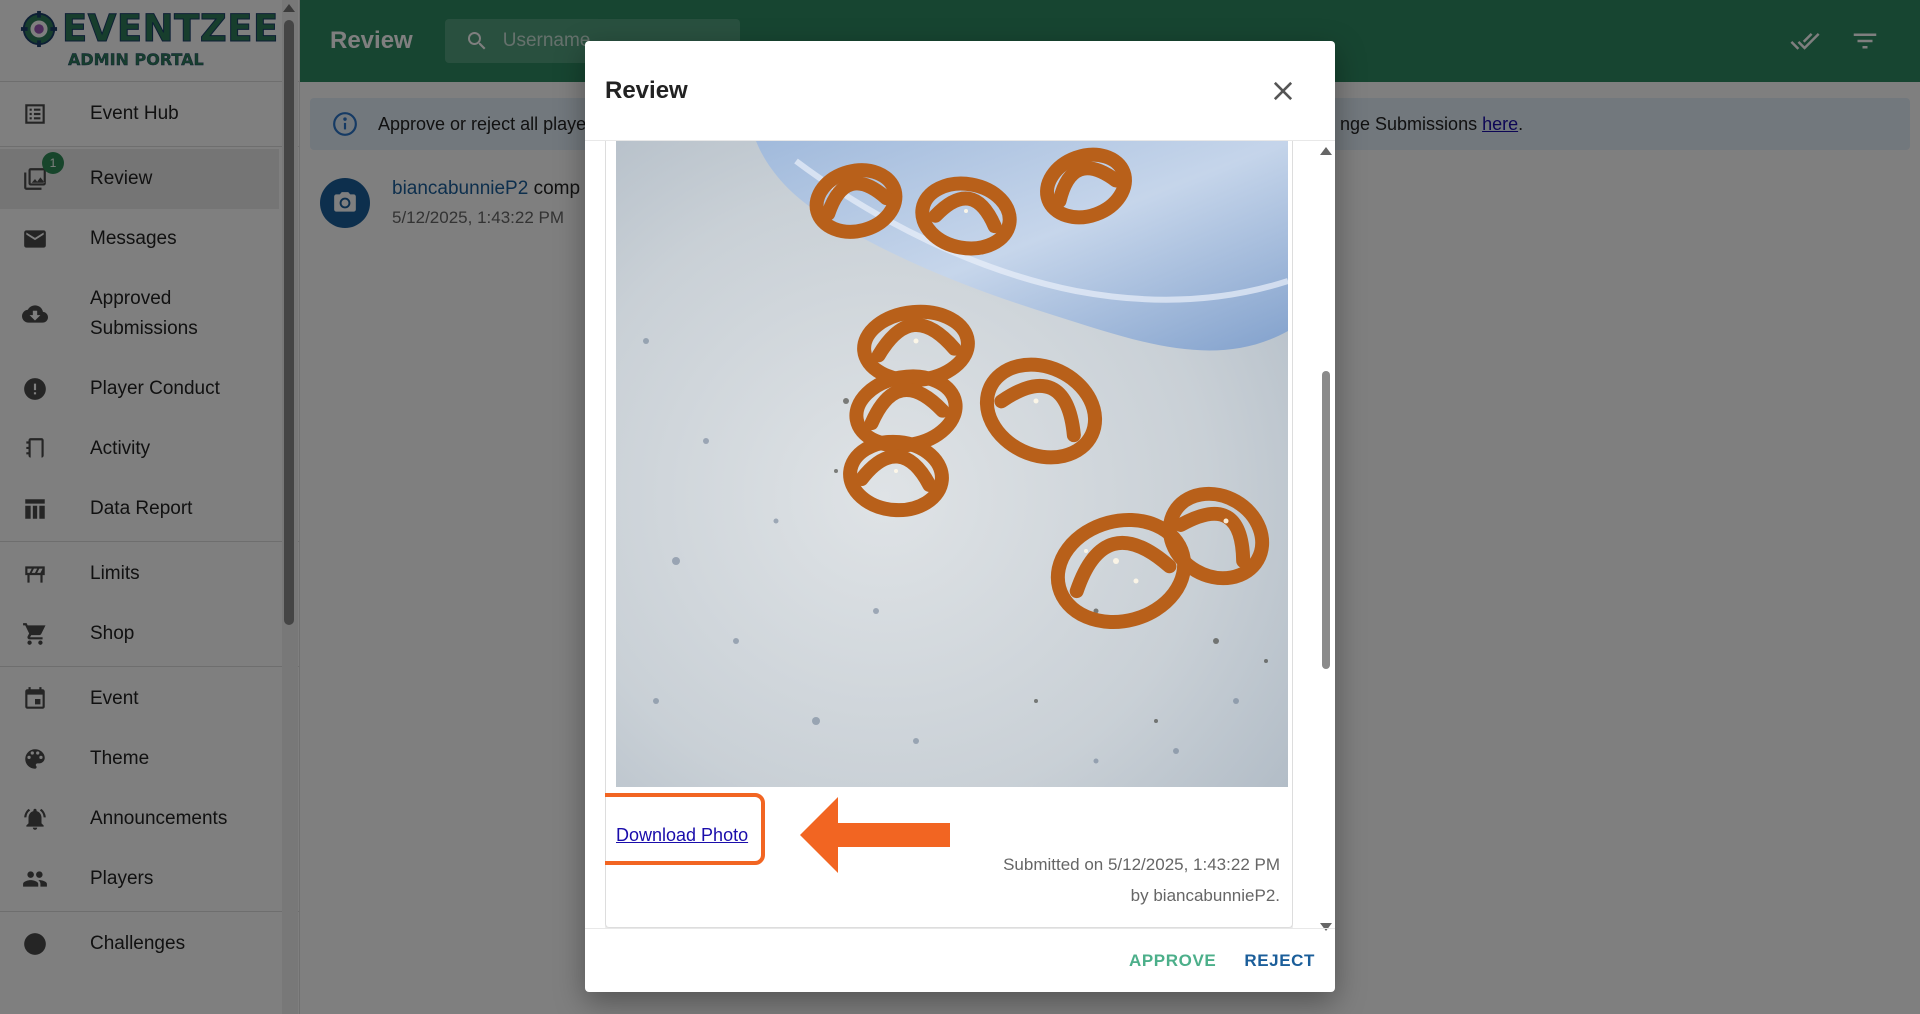  Describe the element at coordinates (646, 90) in the screenshot. I see `dialog-title: Review` at that location.